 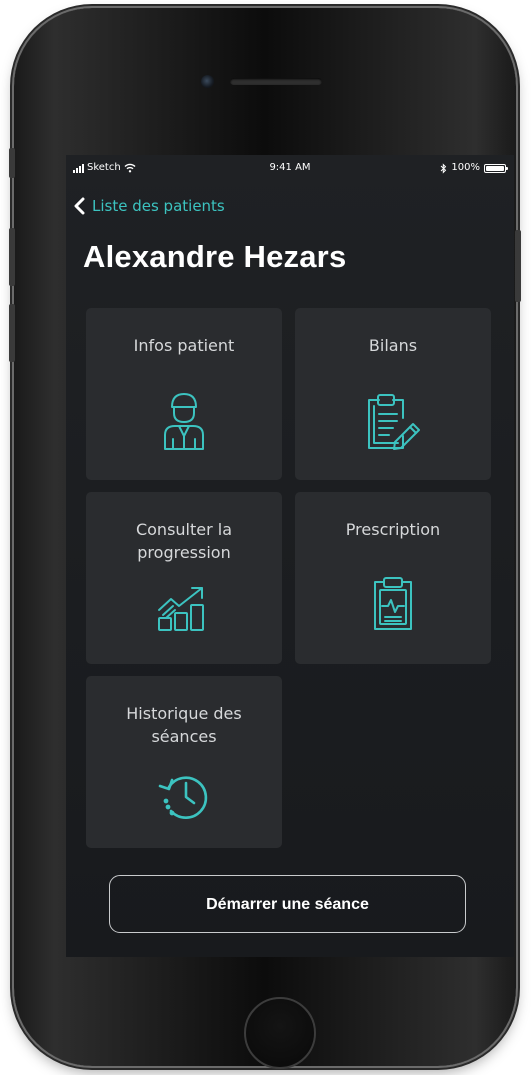 I want to click on tile-label: Infos patient, so click(x=184, y=345).